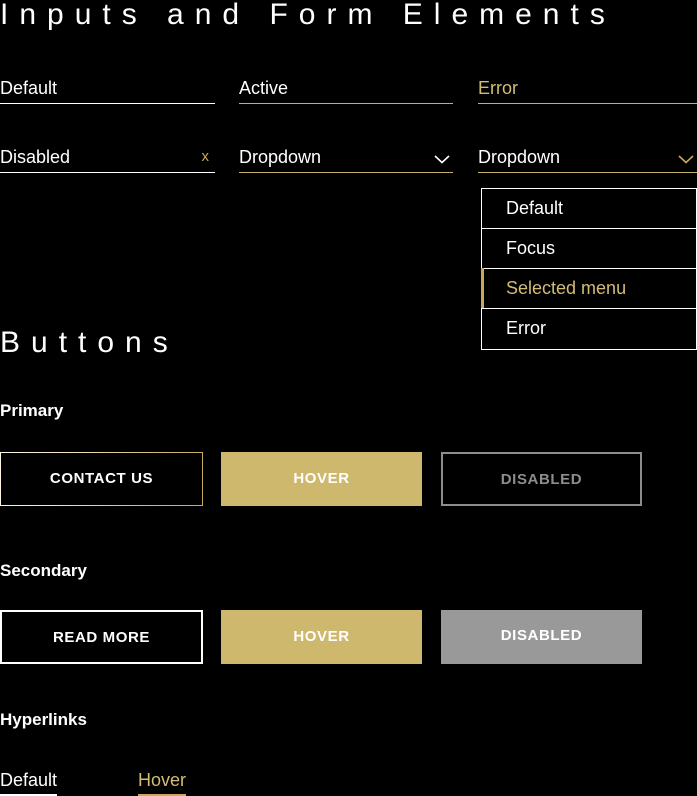 The width and height of the screenshot is (697, 796). I want to click on dropdown-menu: Default Focus Selected menu Error, so click(589, 269).